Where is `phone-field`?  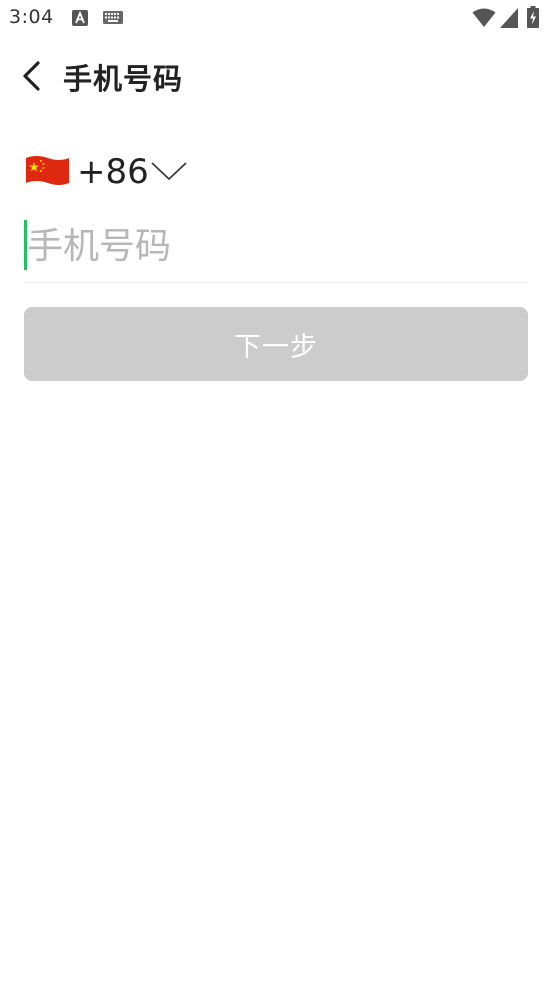 phone-field is located at coordinates (276, 249).